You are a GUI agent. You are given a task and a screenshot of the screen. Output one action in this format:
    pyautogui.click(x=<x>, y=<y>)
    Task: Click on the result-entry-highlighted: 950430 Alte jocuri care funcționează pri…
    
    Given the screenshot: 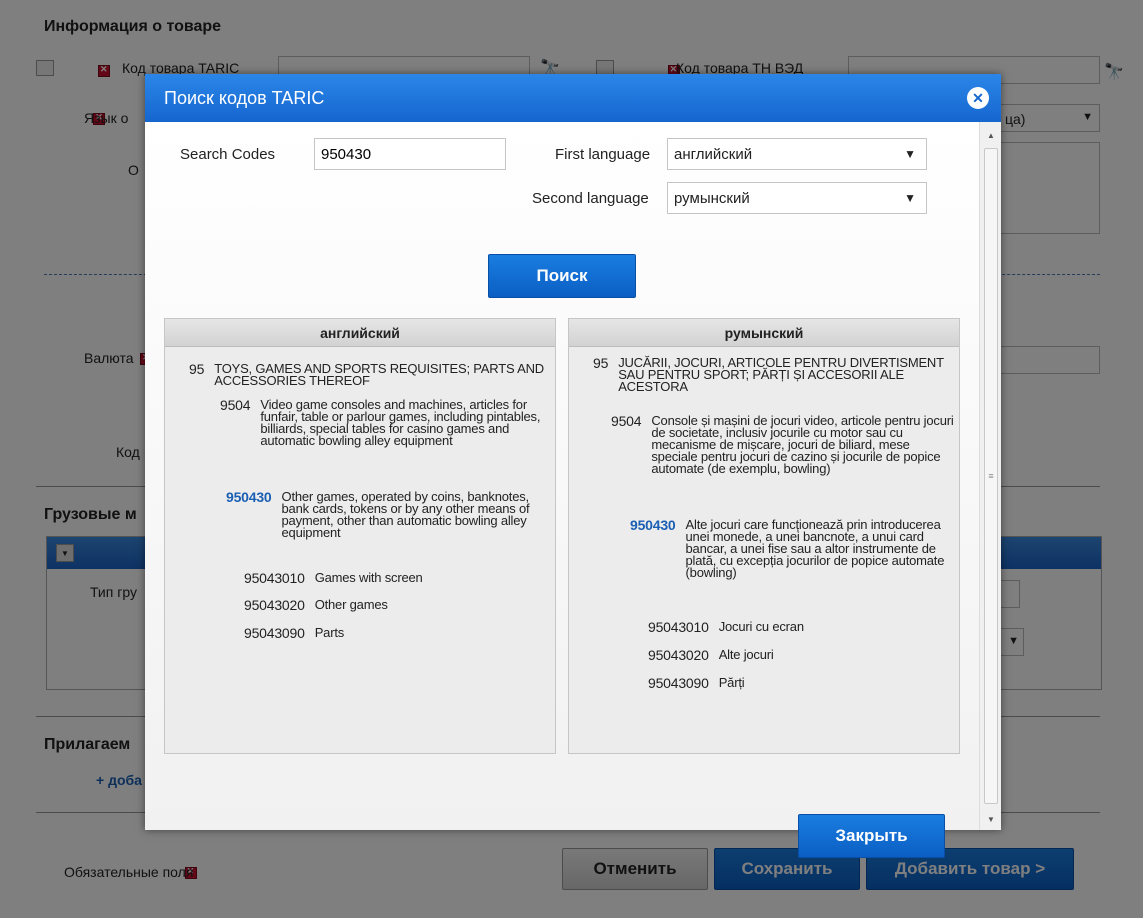 What is the action you would take?
    pyautogui.click(x=790, y=548)
    